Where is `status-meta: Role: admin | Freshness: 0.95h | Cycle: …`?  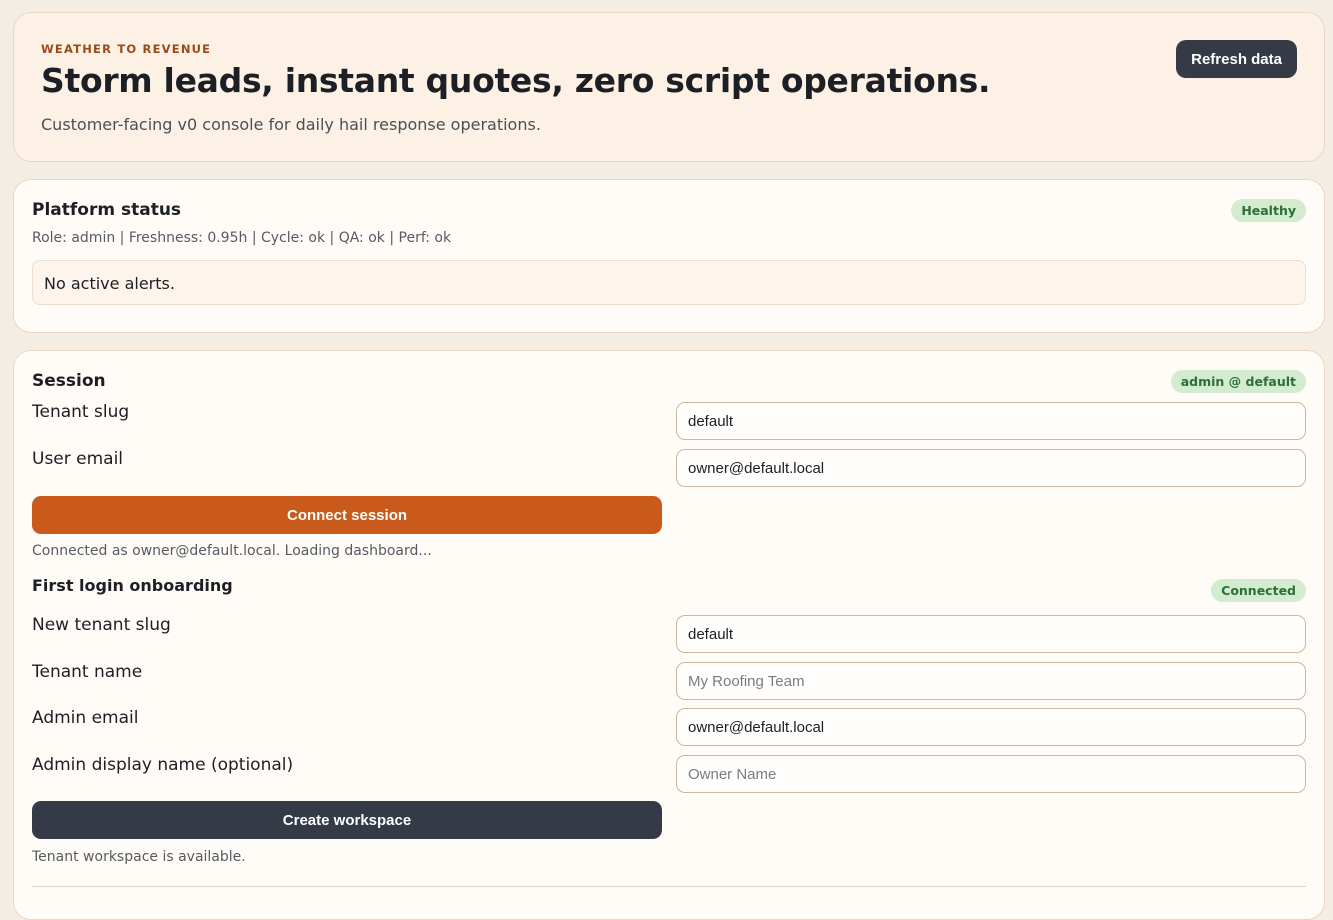
status-meta: Role: admin | Freshness: 0.95h | Cycle: … is located at coordinates (242, 238).